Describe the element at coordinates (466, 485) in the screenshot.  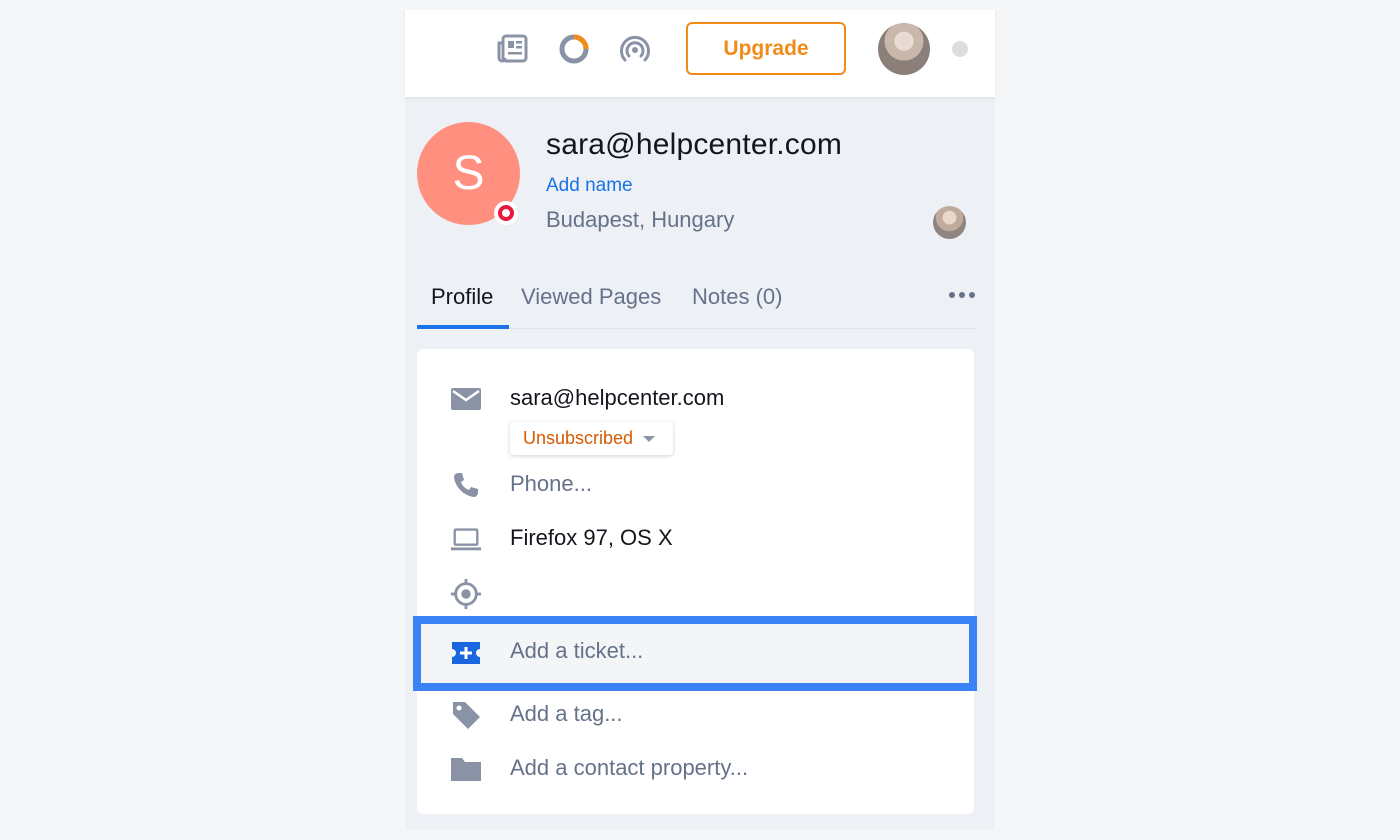
I see `phone-icon` at that location.